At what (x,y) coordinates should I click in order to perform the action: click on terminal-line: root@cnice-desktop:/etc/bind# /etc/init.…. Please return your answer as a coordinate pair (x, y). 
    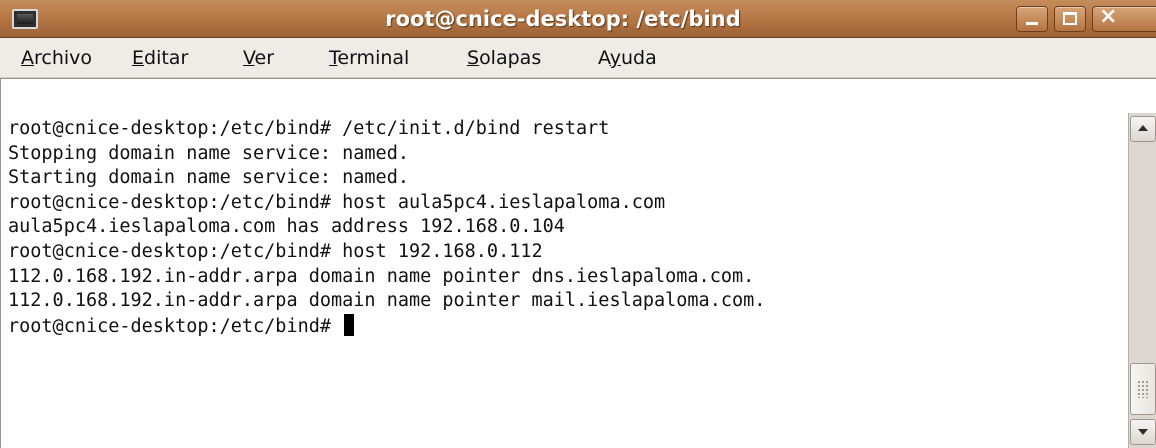
    Looking at the image, I should click on (309, 128).